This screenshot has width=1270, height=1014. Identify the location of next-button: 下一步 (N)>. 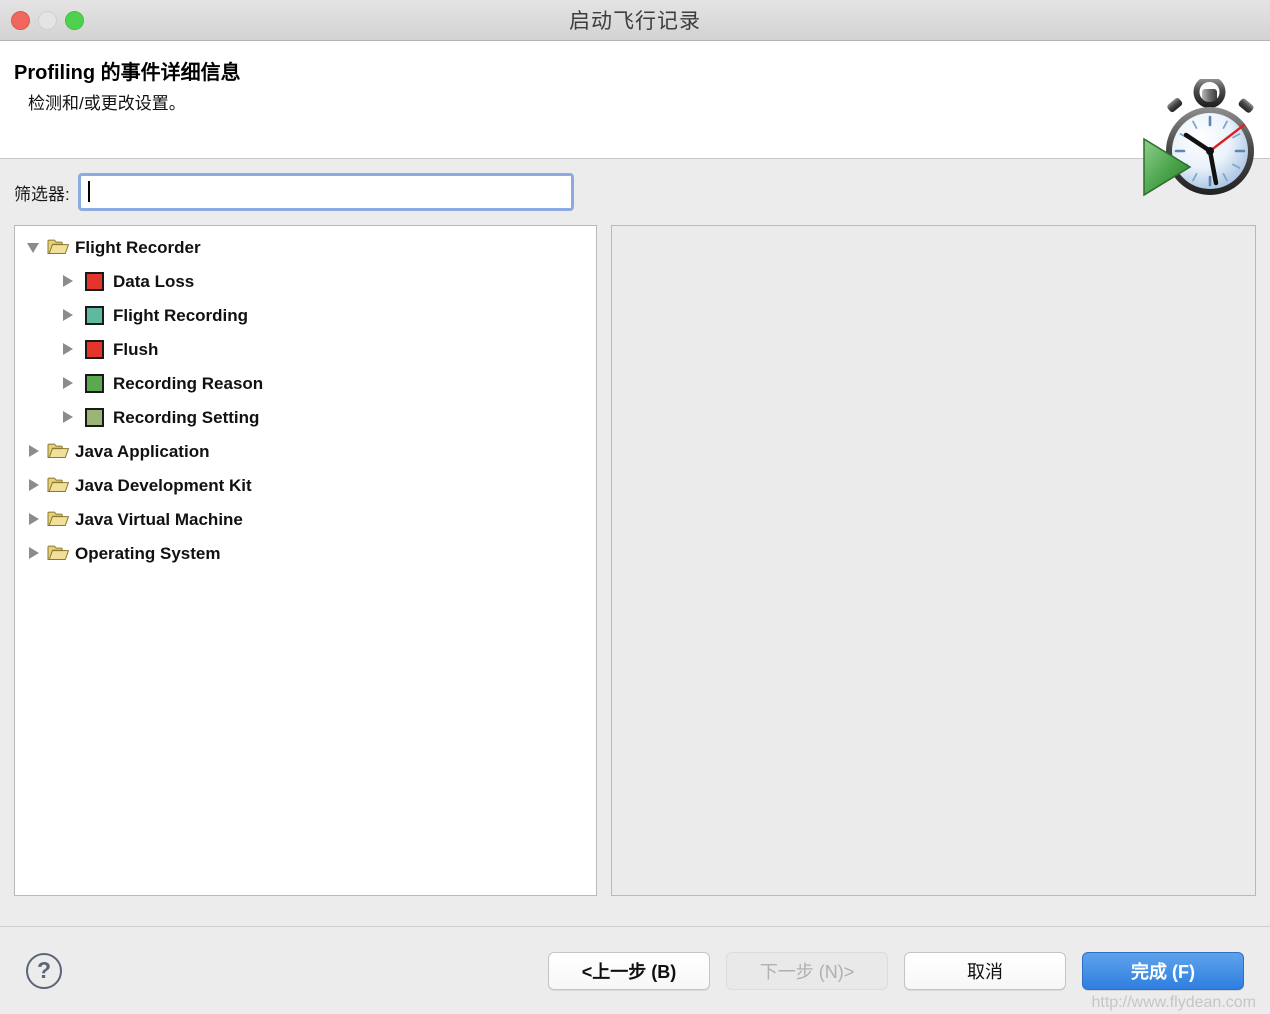
(807, 970).